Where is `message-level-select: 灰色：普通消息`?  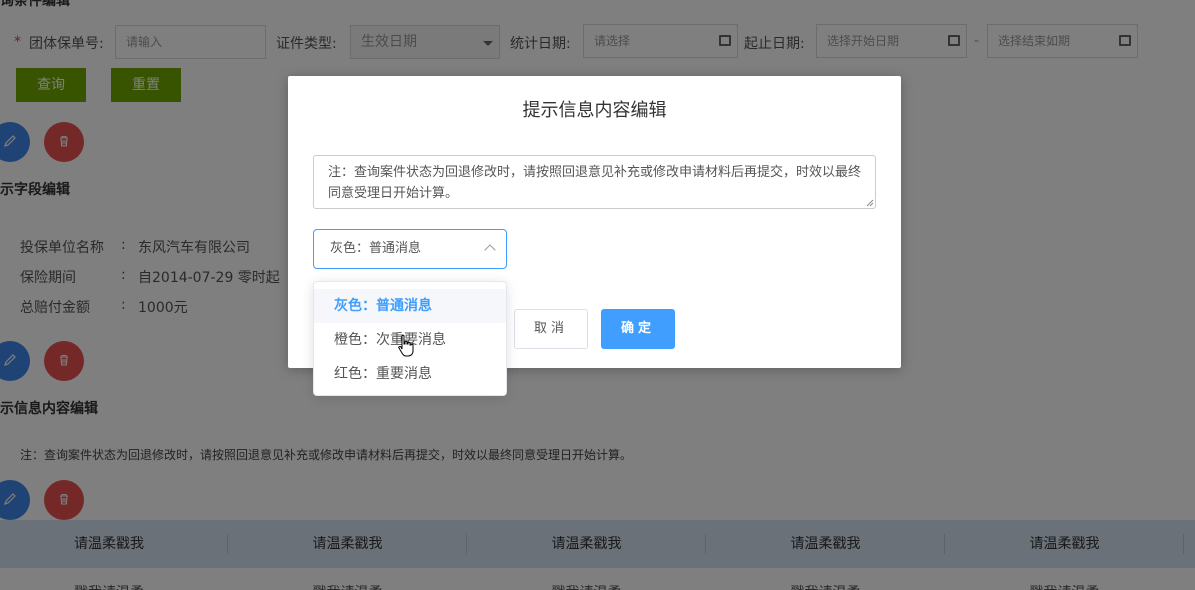
message-level-select: 灰色：普通消息 is located at coordinates (410, 249).